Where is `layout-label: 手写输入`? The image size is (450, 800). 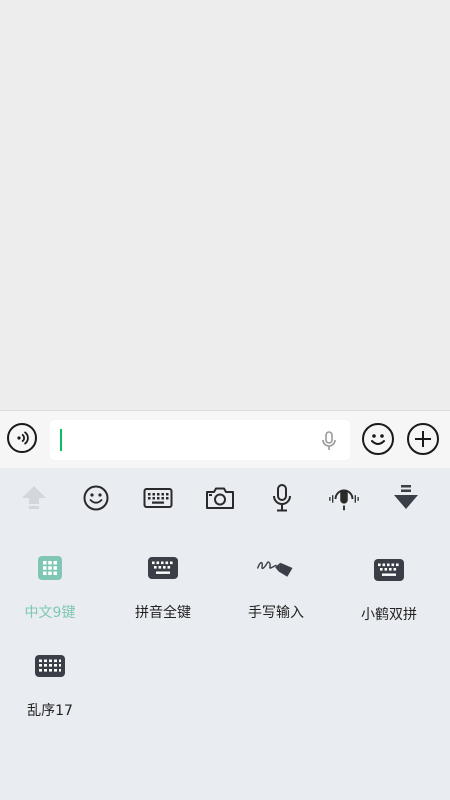 layout-label: 手写输入 is located at coordinates (276, 613).